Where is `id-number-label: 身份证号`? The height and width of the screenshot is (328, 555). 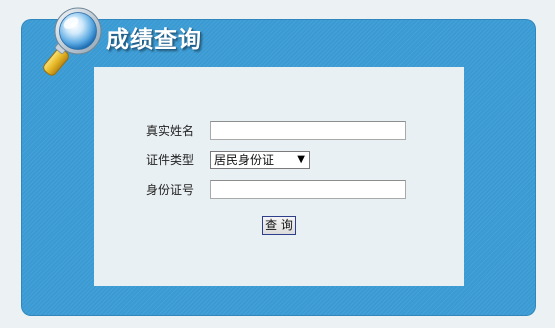
id-number-label: 身份证号 is located at coordinates (170, 190).